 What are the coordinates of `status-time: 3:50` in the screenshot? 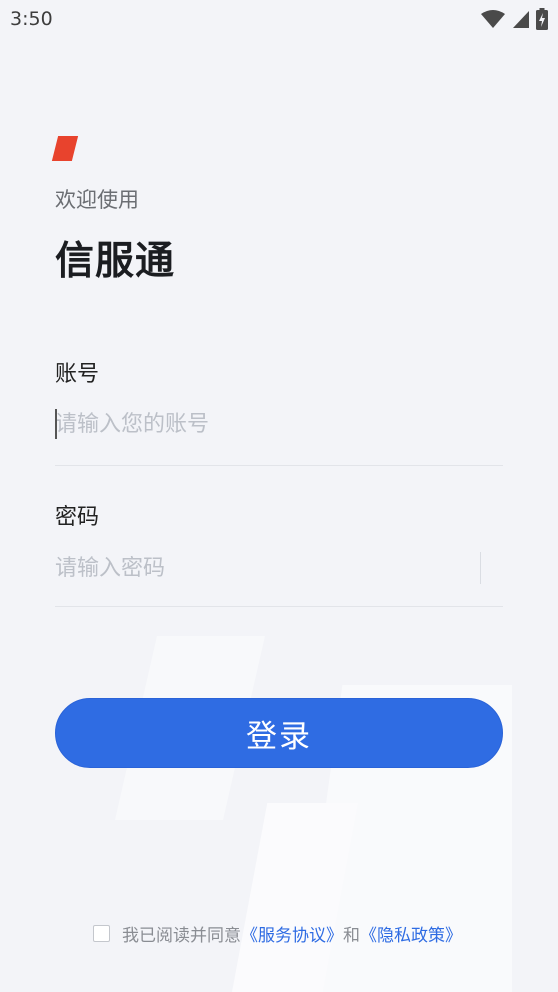 It's located at (31, 19).